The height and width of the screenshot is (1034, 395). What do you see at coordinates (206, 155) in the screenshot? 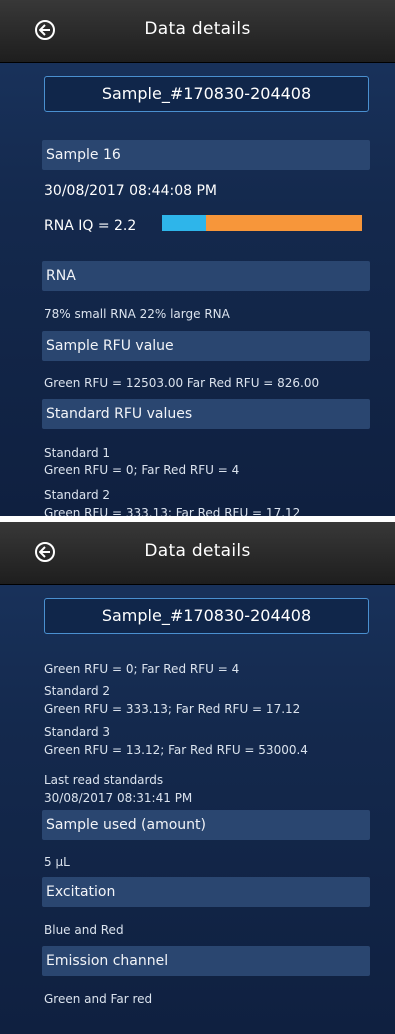
I see `sample-section-header: Sample 16` at bounding box center [206, 155].